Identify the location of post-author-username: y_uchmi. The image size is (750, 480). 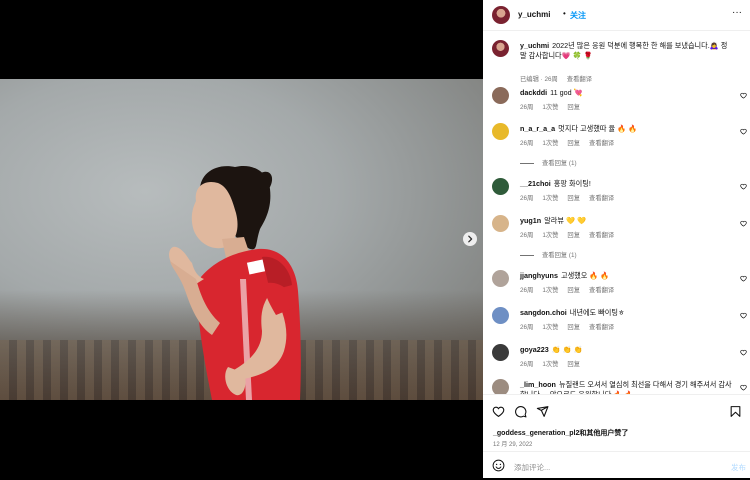
(534, 14).